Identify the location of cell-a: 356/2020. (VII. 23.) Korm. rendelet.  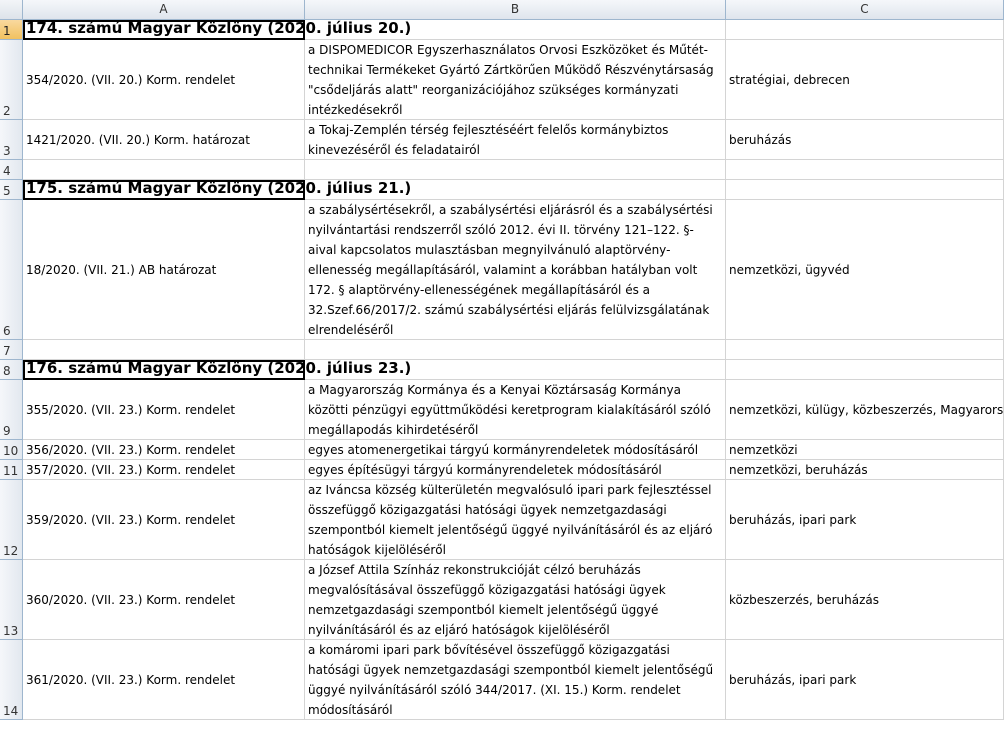
(164, 450).